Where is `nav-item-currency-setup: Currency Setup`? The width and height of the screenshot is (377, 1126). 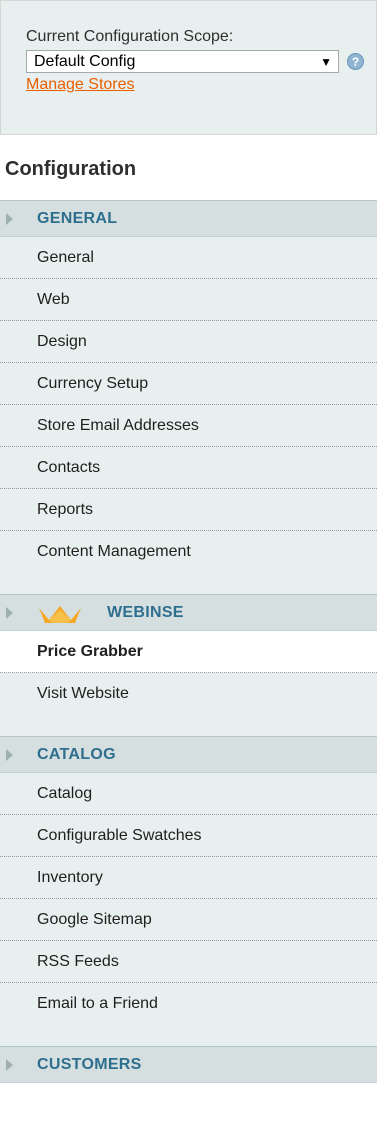
nav-item-currency-setup: Currency Setup is located at coordinates (188, 384).